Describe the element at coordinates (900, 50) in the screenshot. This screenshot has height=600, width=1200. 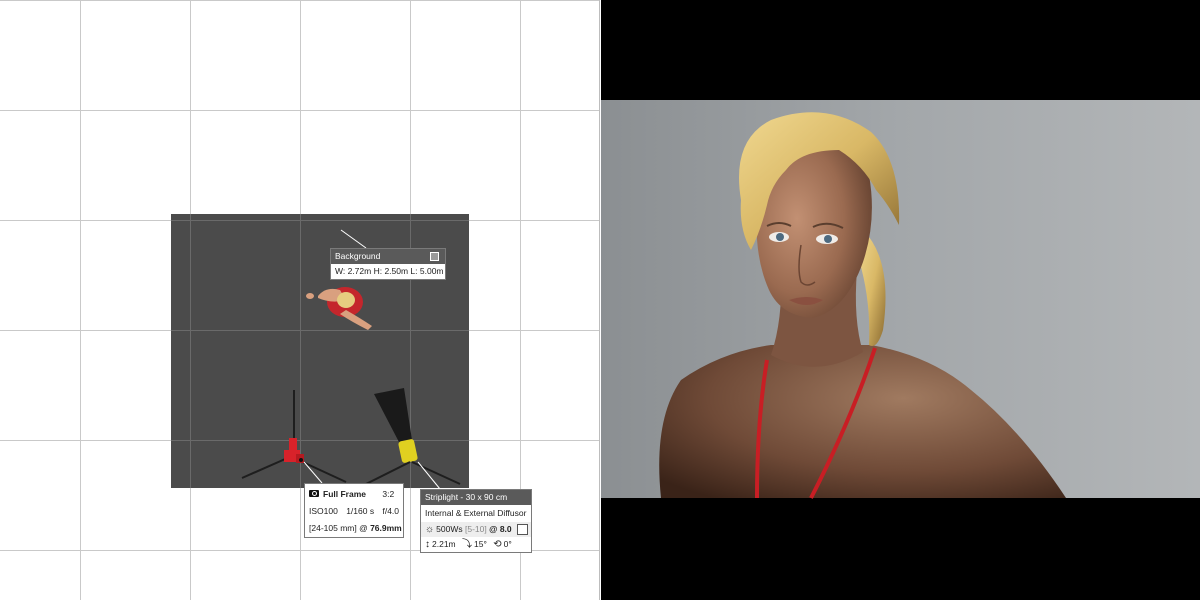
I see `letterbox-top` at that location.